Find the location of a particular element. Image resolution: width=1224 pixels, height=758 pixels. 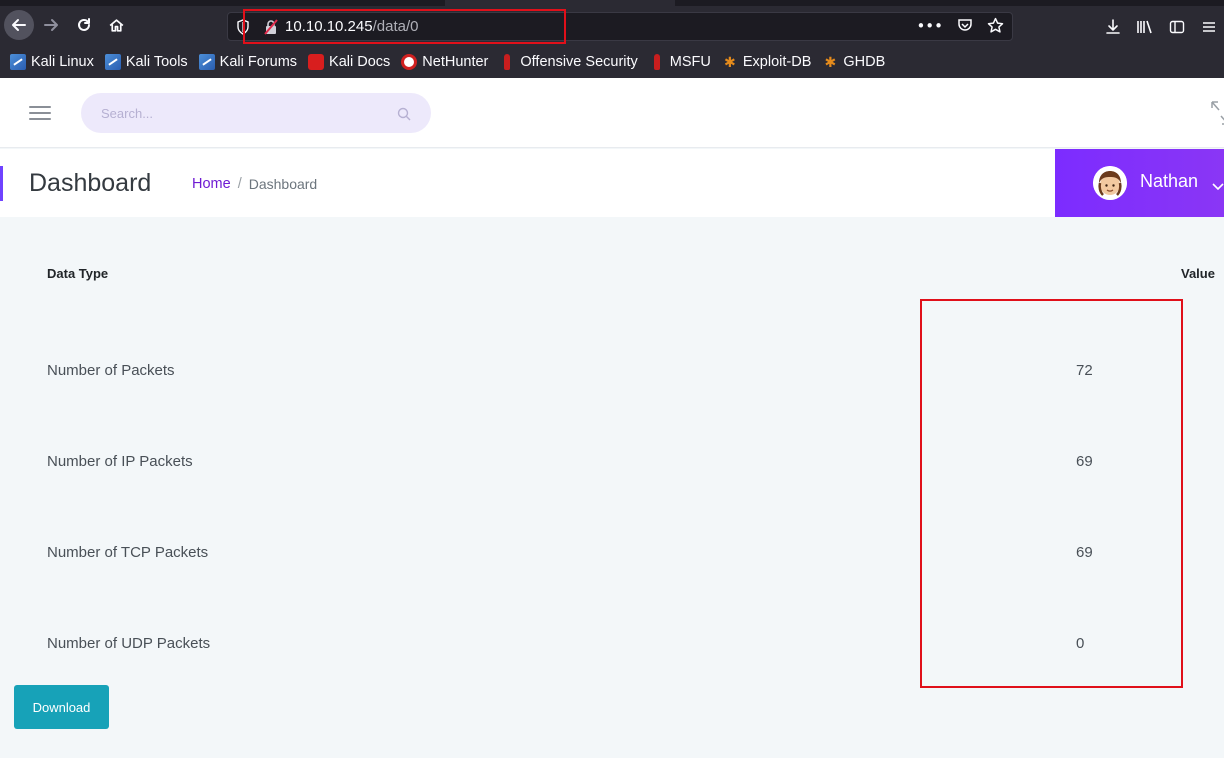

home-icon is located at coordinates (116, 25).